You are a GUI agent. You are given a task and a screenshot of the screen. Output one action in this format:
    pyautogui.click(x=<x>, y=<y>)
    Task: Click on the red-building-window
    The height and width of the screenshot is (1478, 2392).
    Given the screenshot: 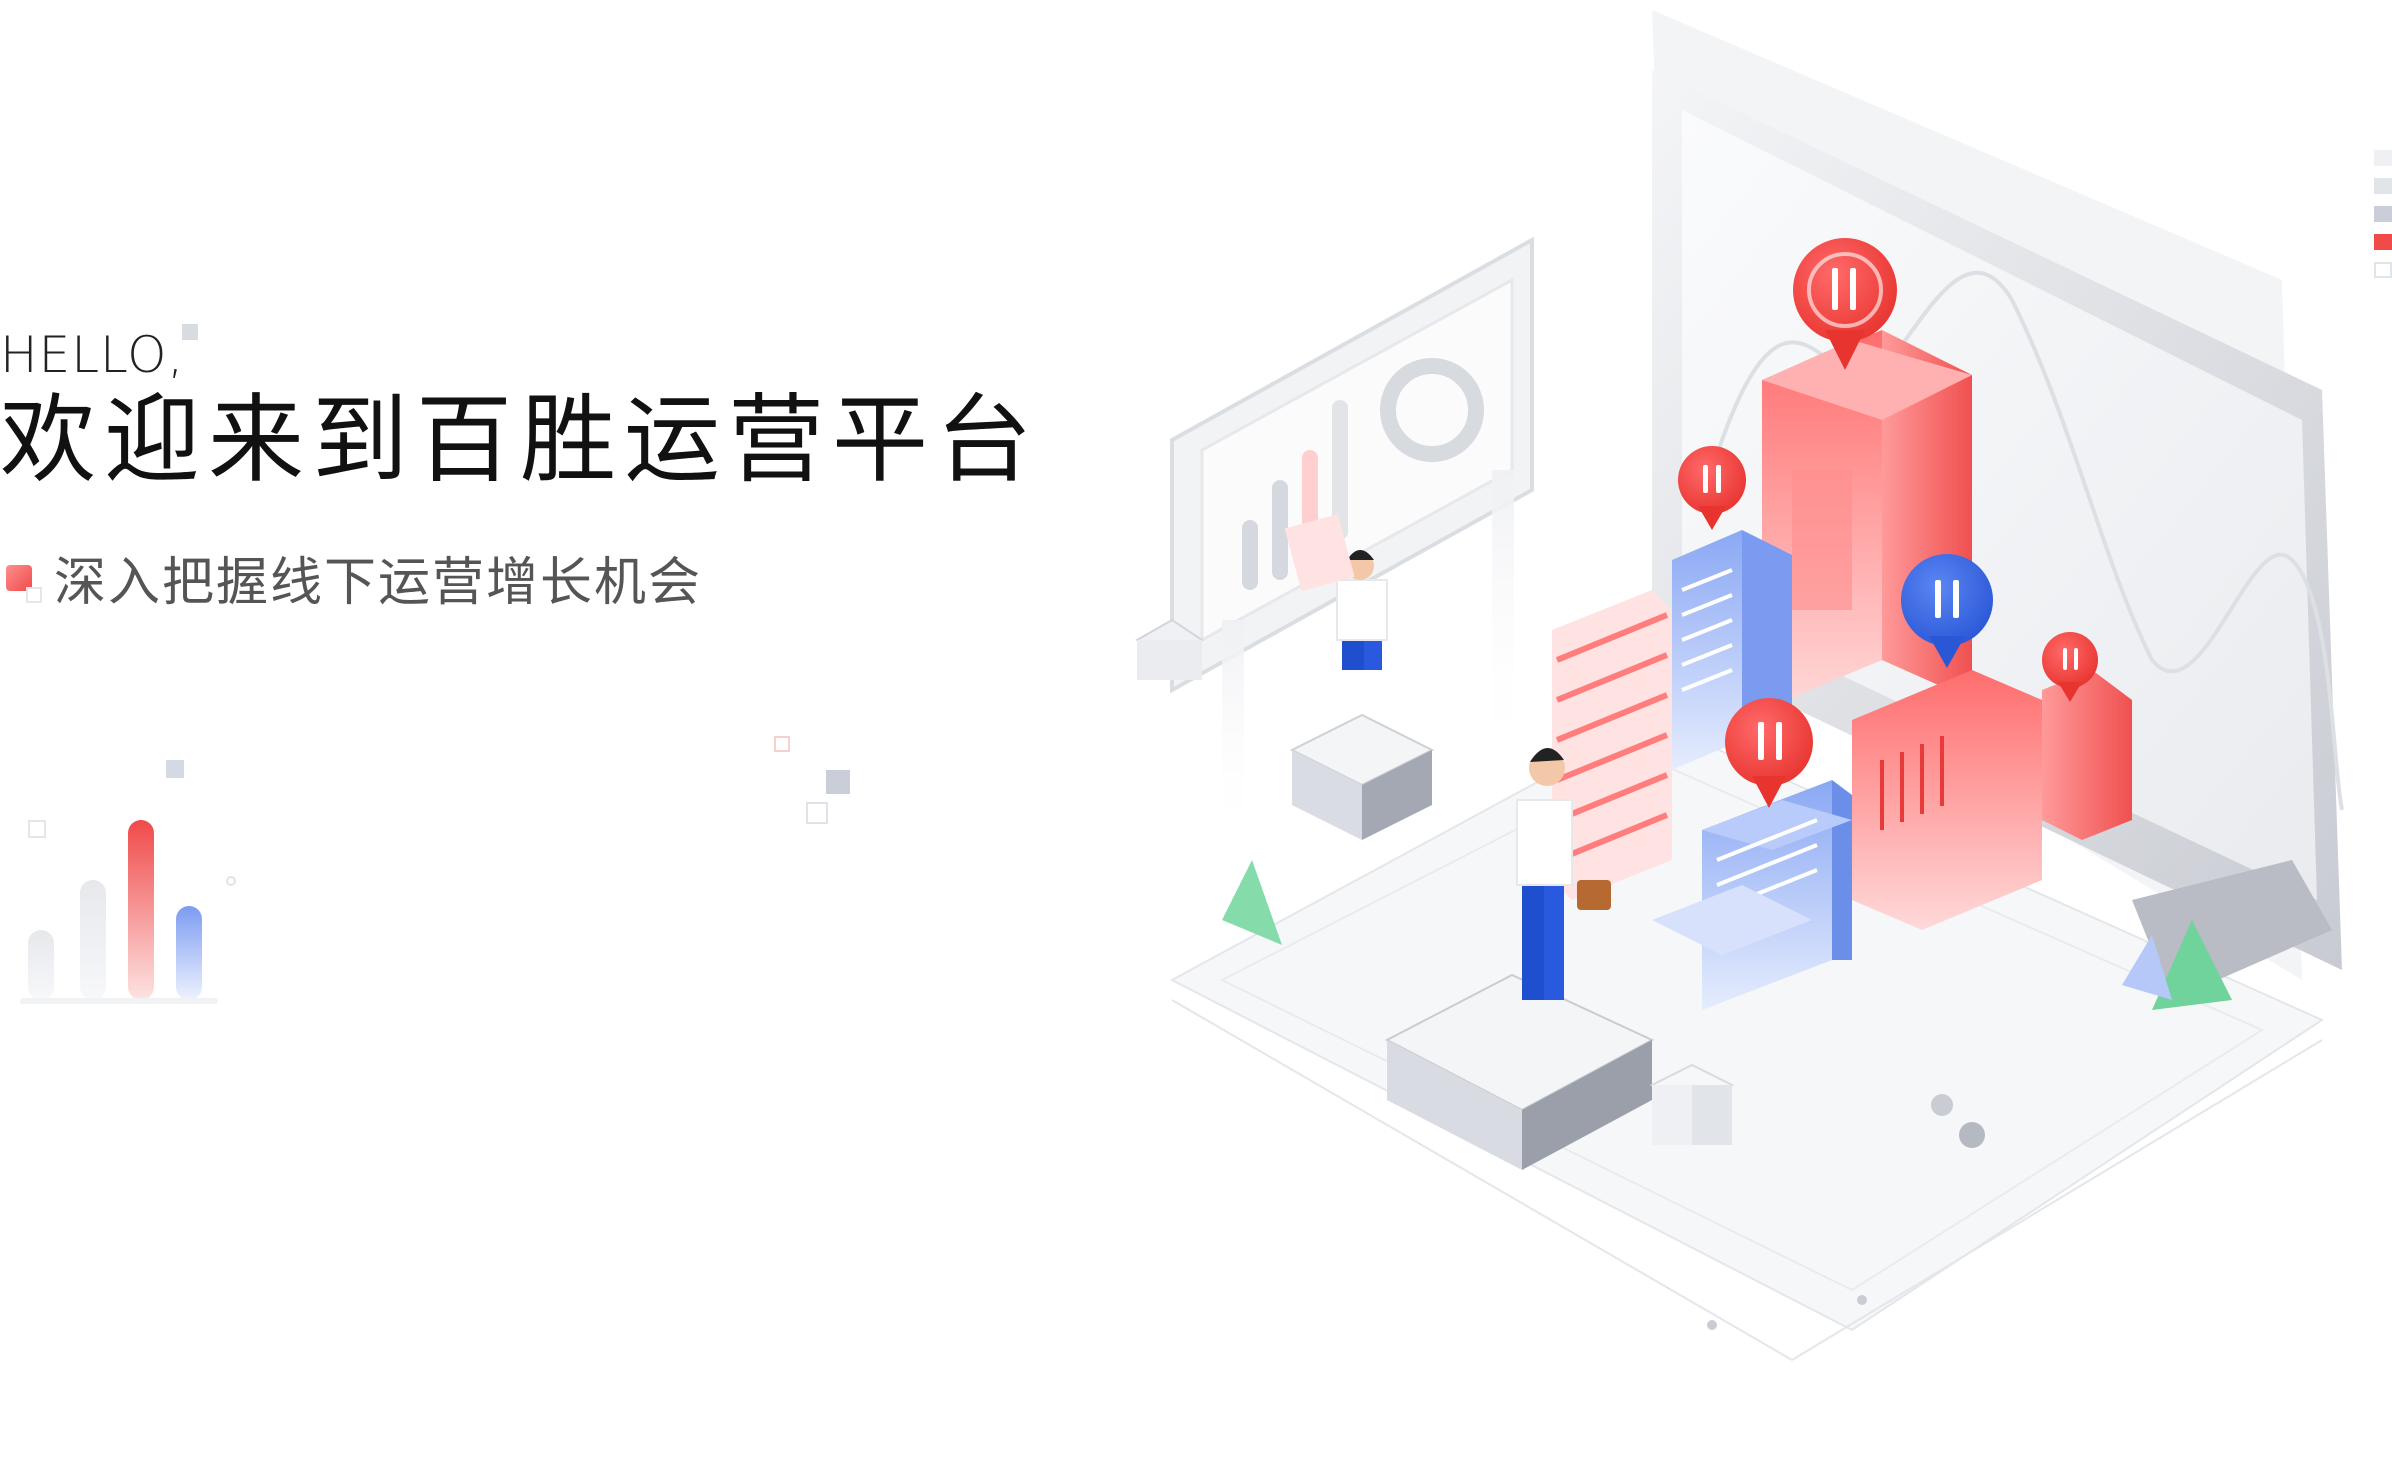 What is the action you would take?
    pyautogui.click(x=1822, y=540)
    